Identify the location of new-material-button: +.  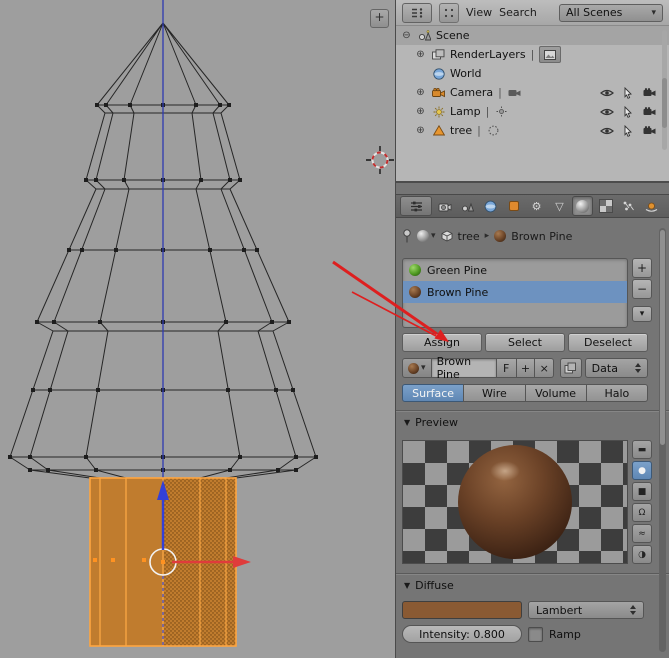
(526, 368).